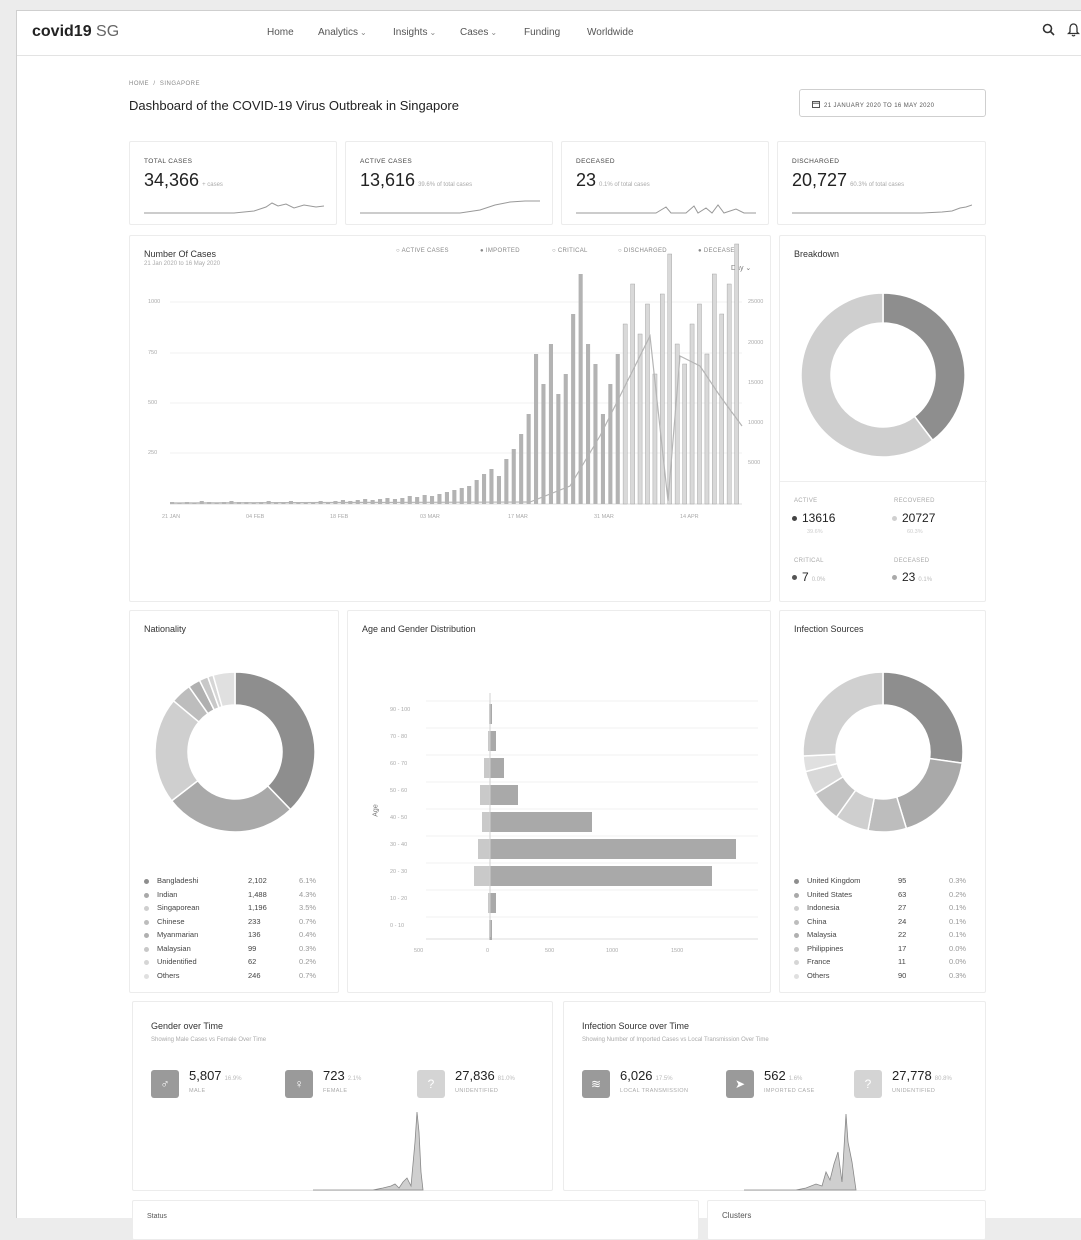  I want to click on legend-row: United States 63 0.2%, so click(884, 896).